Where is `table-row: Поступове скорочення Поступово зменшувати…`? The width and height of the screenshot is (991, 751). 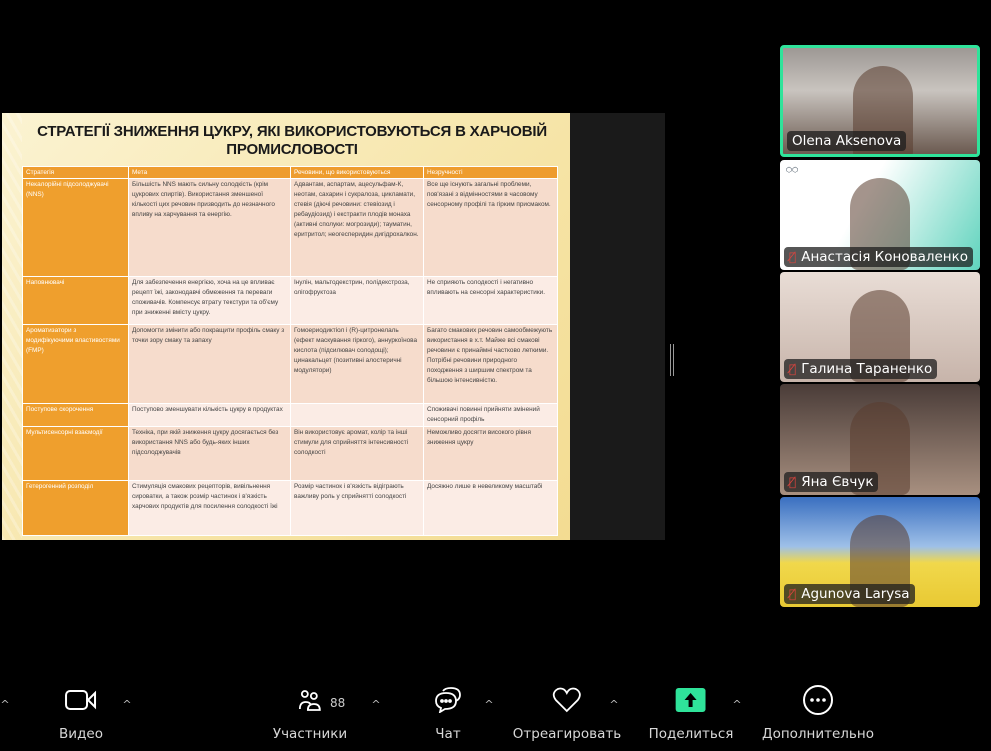 table-row: Поступове скорочення Поступово зменшувати… is located at coordinates (290, 415).